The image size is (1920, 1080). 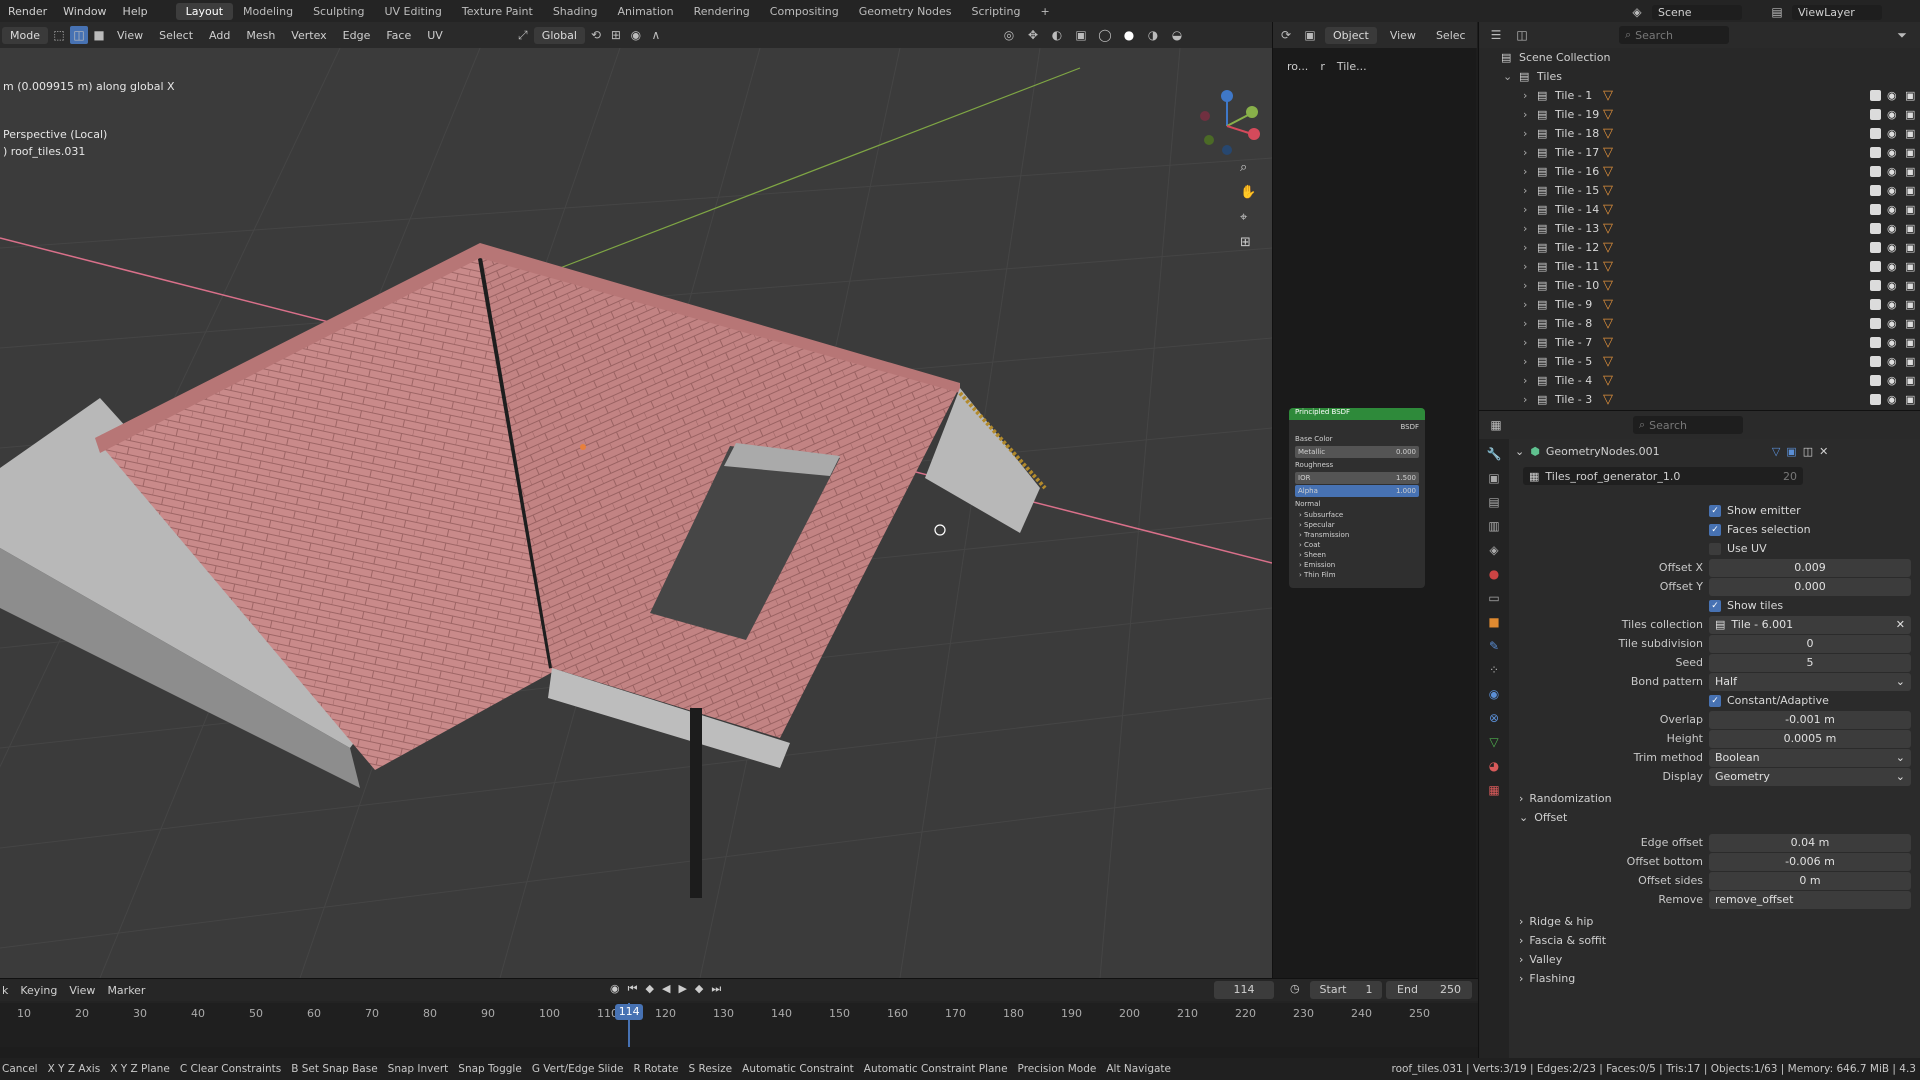 What do you see at coordinates (1493, 598) in the screenshot?
I see `collection-tab-icon: ▭` at bounding box center [1493, 598].